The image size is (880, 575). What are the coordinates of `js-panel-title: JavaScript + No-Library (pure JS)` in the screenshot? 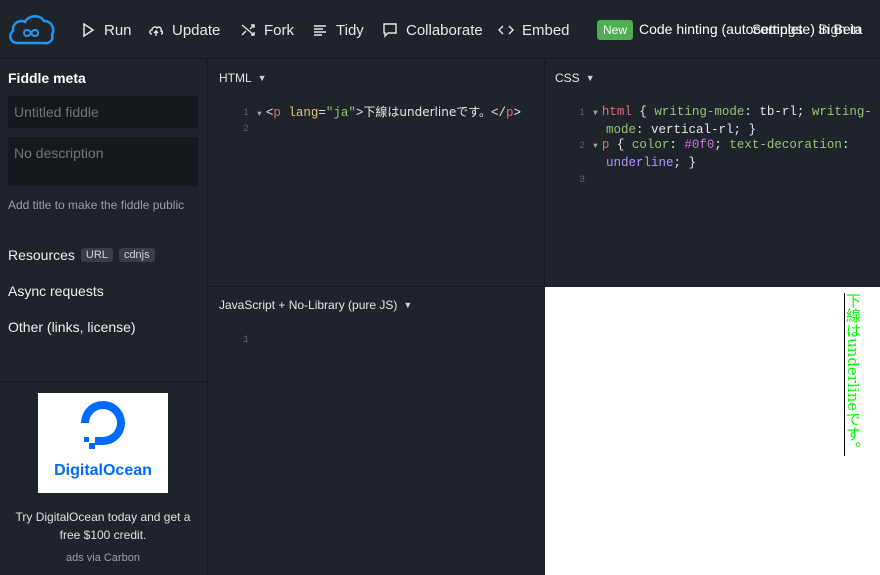 It's located at (308, 305).